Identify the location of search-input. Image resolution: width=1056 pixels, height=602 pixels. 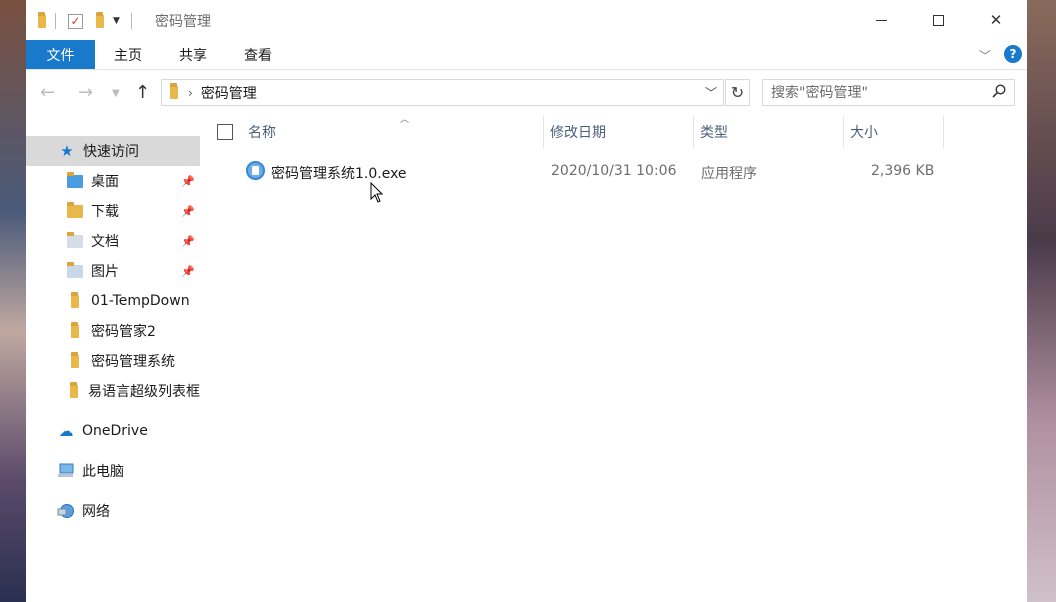
(881, 92).